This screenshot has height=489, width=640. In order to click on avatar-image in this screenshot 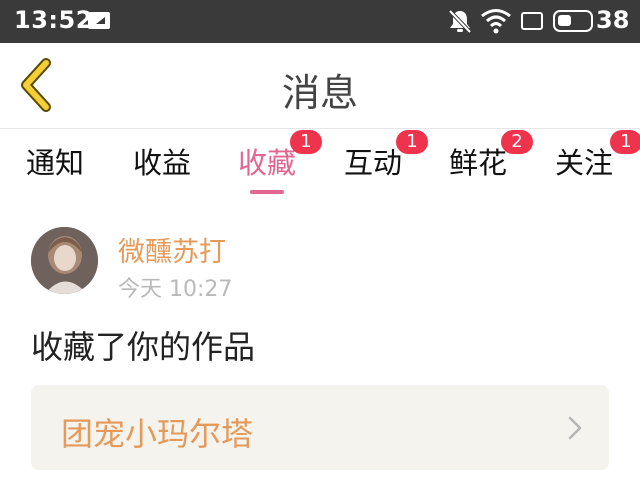, I will do `click(64, 260)`.